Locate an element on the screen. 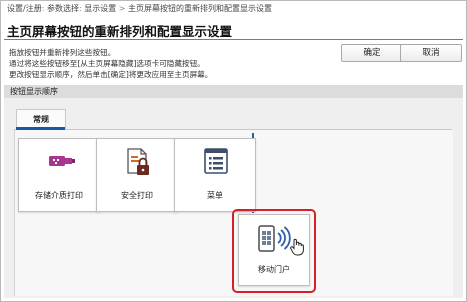  breadcrumb-item-preferences: 参数选择 is located at coordinates (63, 8).